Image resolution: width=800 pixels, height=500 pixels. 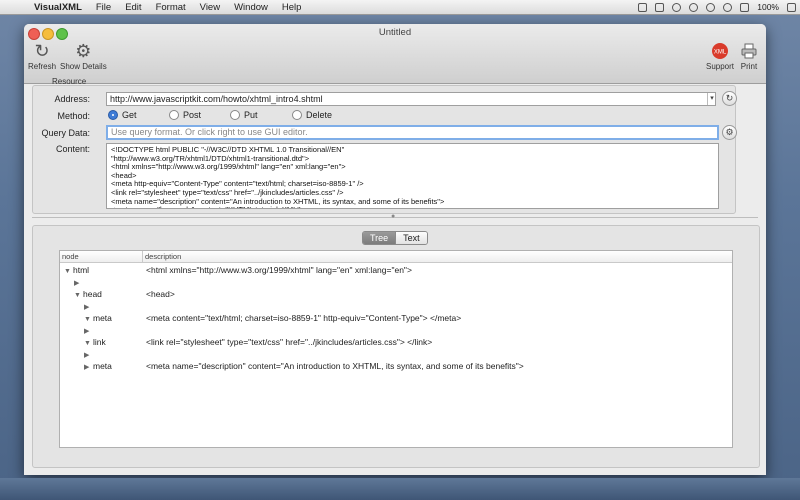 I want to click on menu-file: File, so click(x=103, y=7).